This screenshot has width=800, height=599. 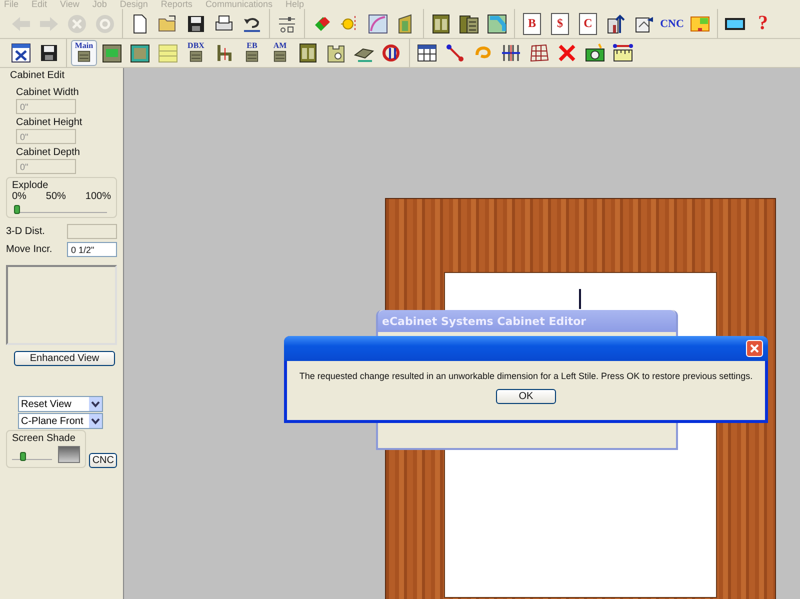 What do you see at coordinates (280, 53) in the screenshot?
I see `toolbar-button: AM` at bounding box center [280, 53].